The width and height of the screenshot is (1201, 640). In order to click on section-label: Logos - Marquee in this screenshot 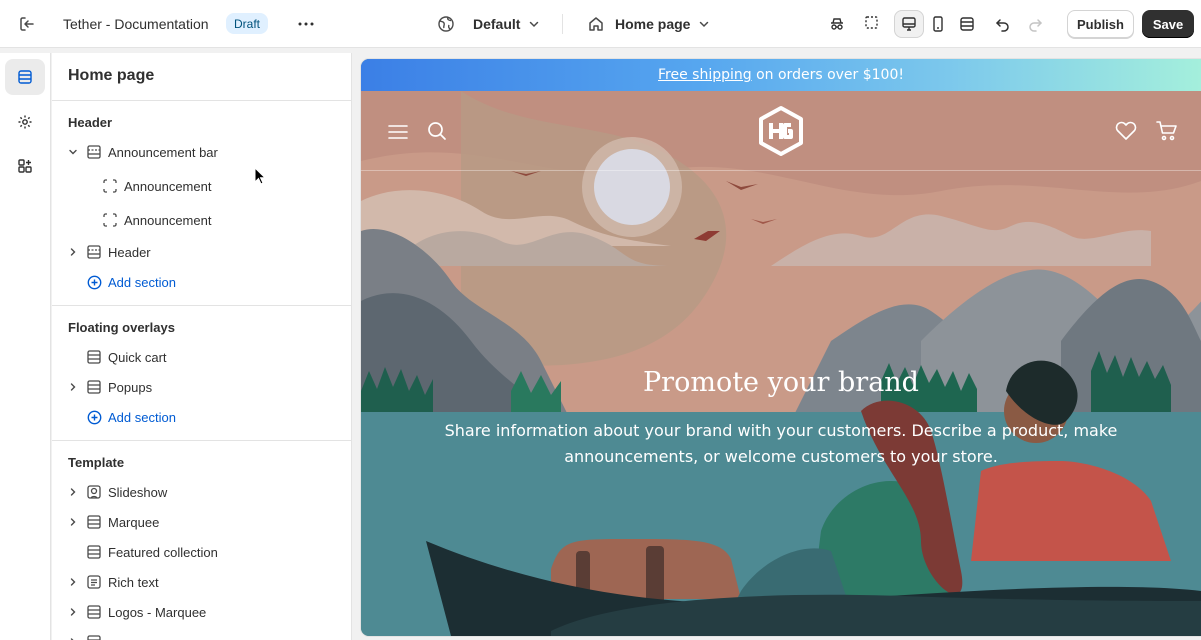, I will do `click(157, 612)`.